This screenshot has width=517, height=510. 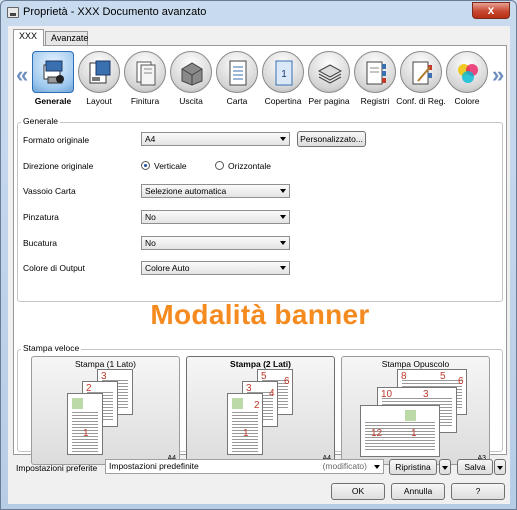 I want to click on scroll-right-arrow: », so click(x=498, y=75).